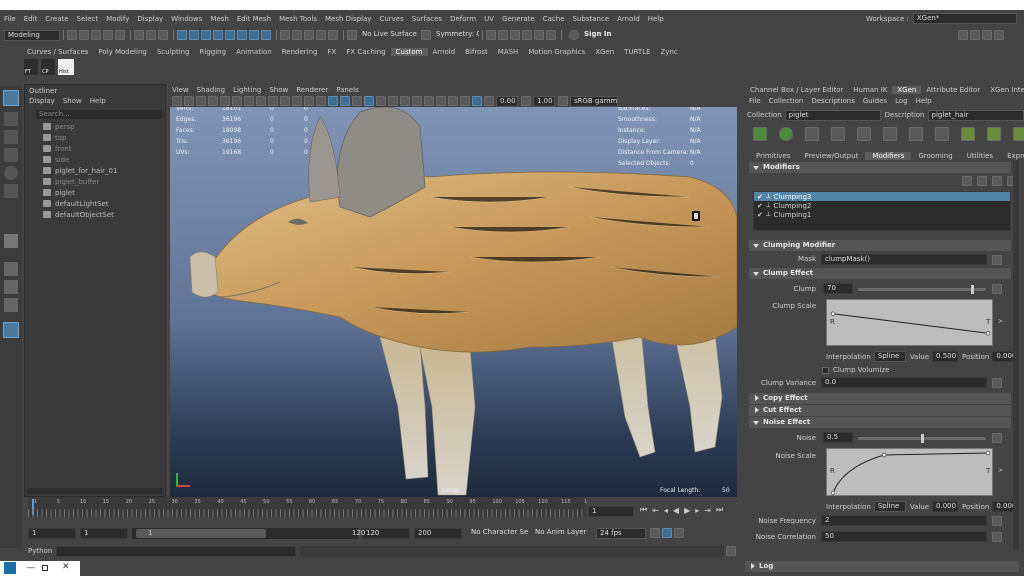  I want to click on view-transform-dropdown: sRGB gamma, so click(594, 101).